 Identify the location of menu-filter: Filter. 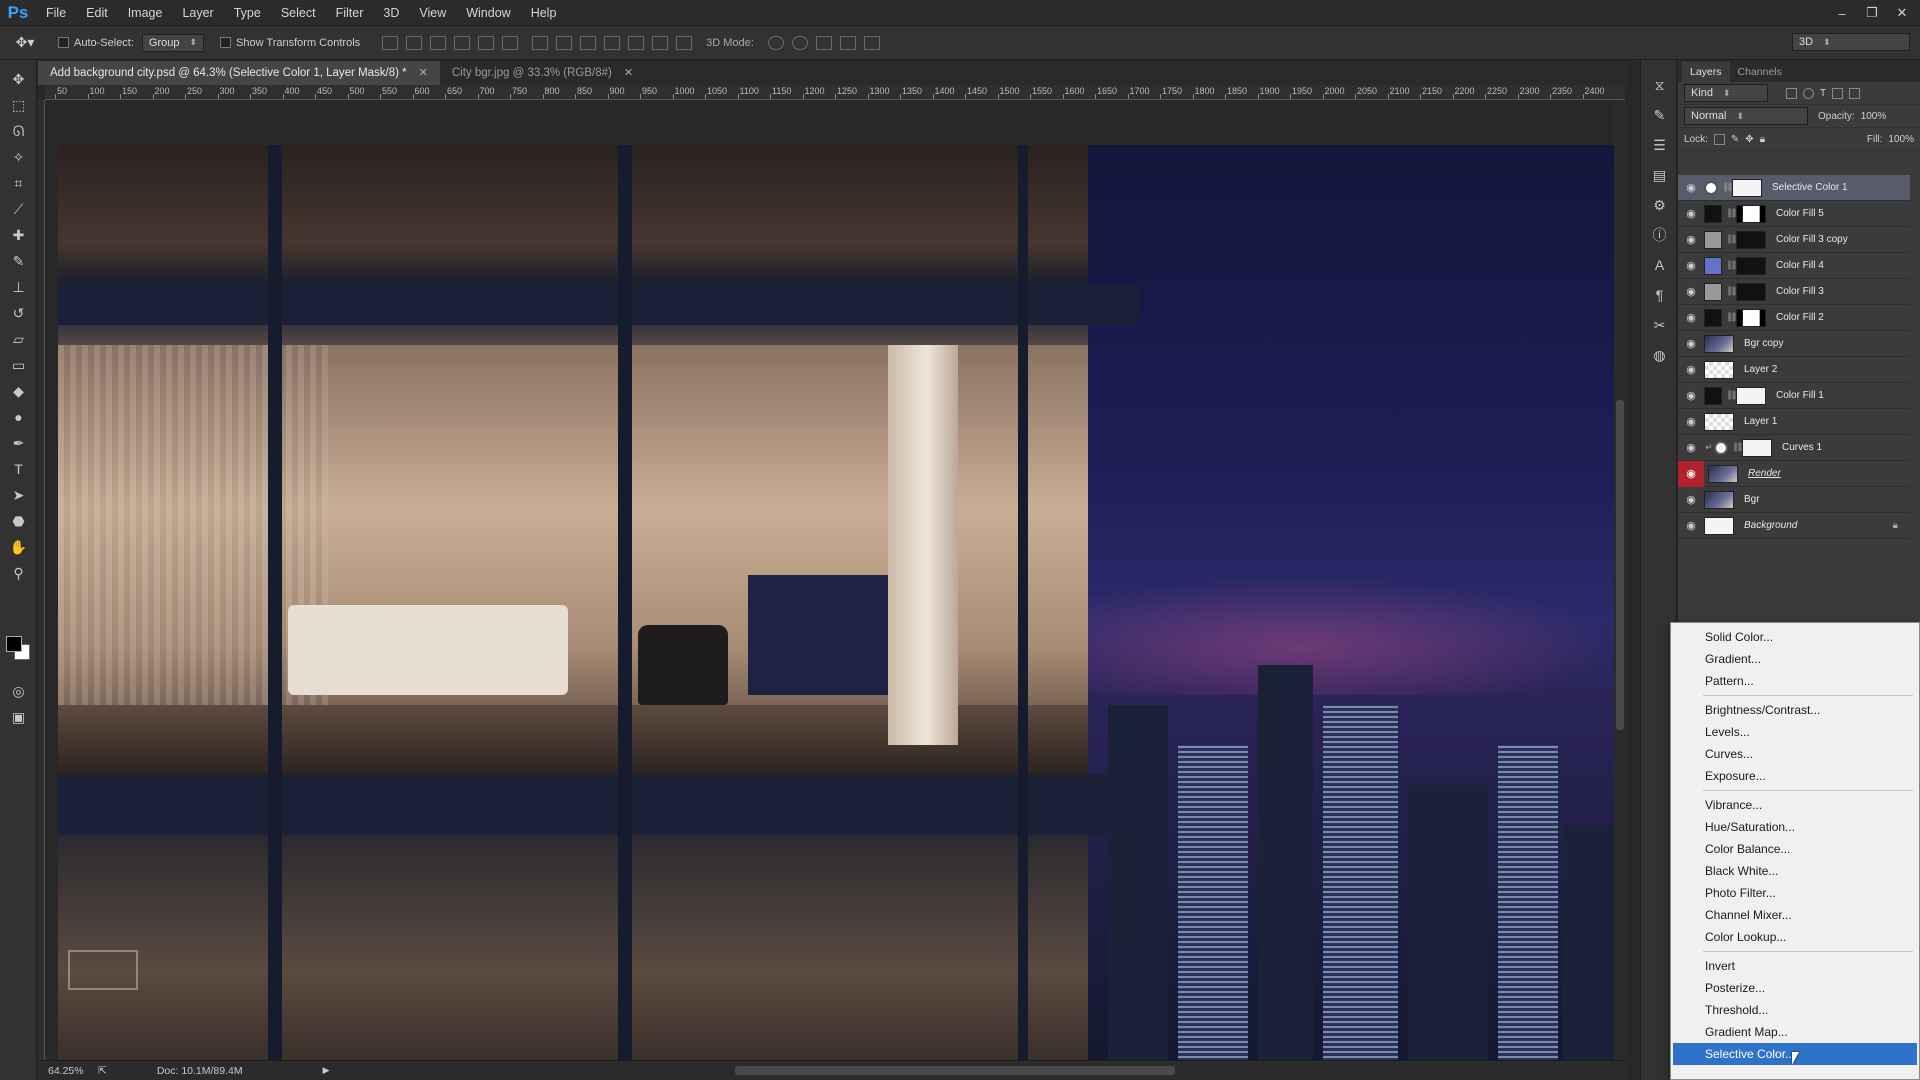
(350, 13).